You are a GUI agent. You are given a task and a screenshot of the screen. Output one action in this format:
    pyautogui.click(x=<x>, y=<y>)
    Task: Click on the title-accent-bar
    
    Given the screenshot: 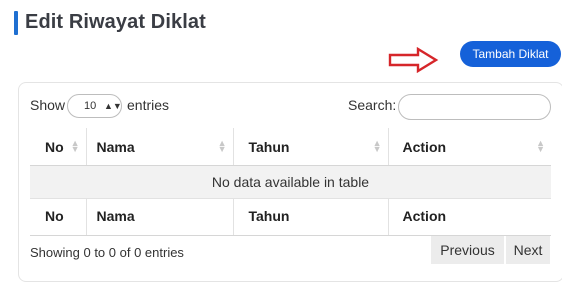 What is the action you would take?
    pyautogui.click(x=16, y=23)
    